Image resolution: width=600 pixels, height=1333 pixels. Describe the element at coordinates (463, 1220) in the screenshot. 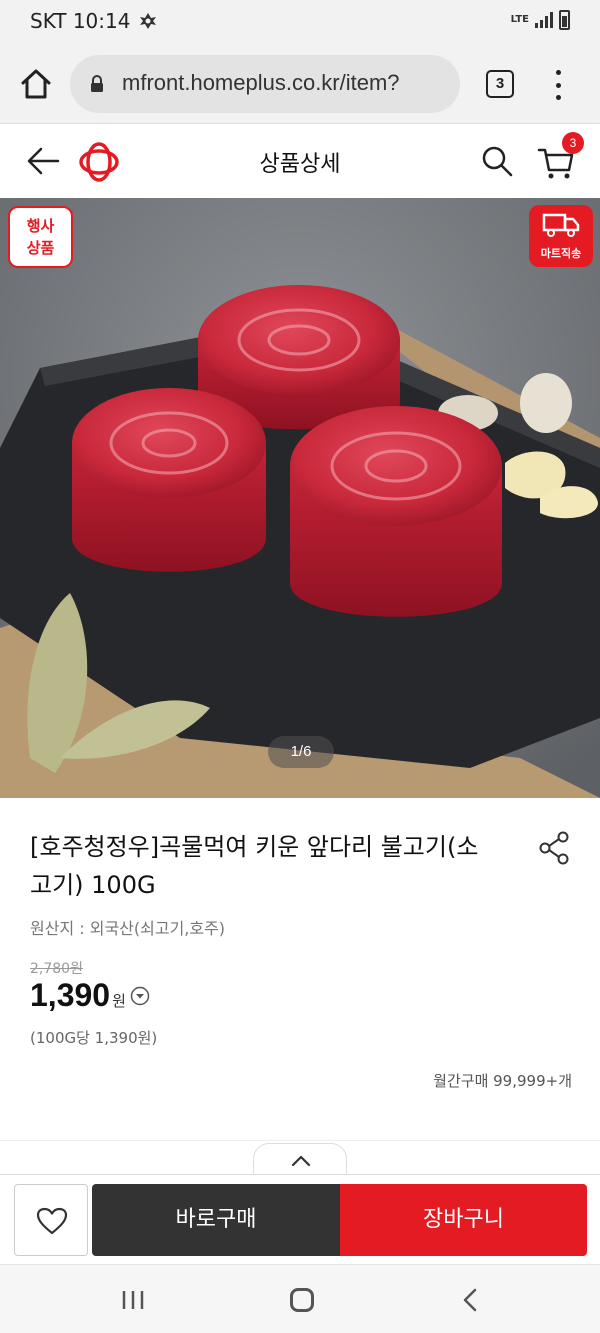

I see `add-to-cart-button: 장바구니` at that location.